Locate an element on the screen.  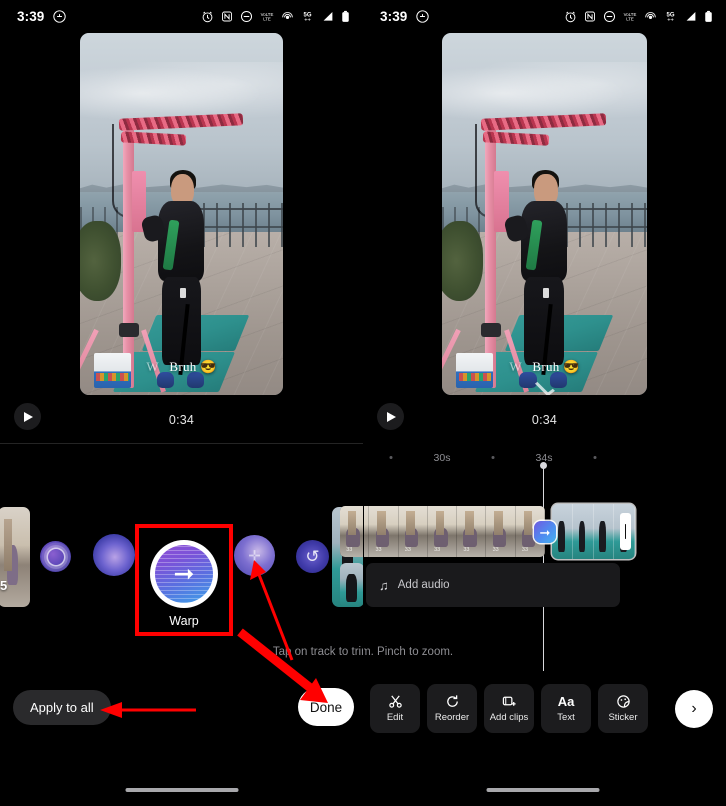
video-duration-right: 0:34 is located at coordinates (544, 420).